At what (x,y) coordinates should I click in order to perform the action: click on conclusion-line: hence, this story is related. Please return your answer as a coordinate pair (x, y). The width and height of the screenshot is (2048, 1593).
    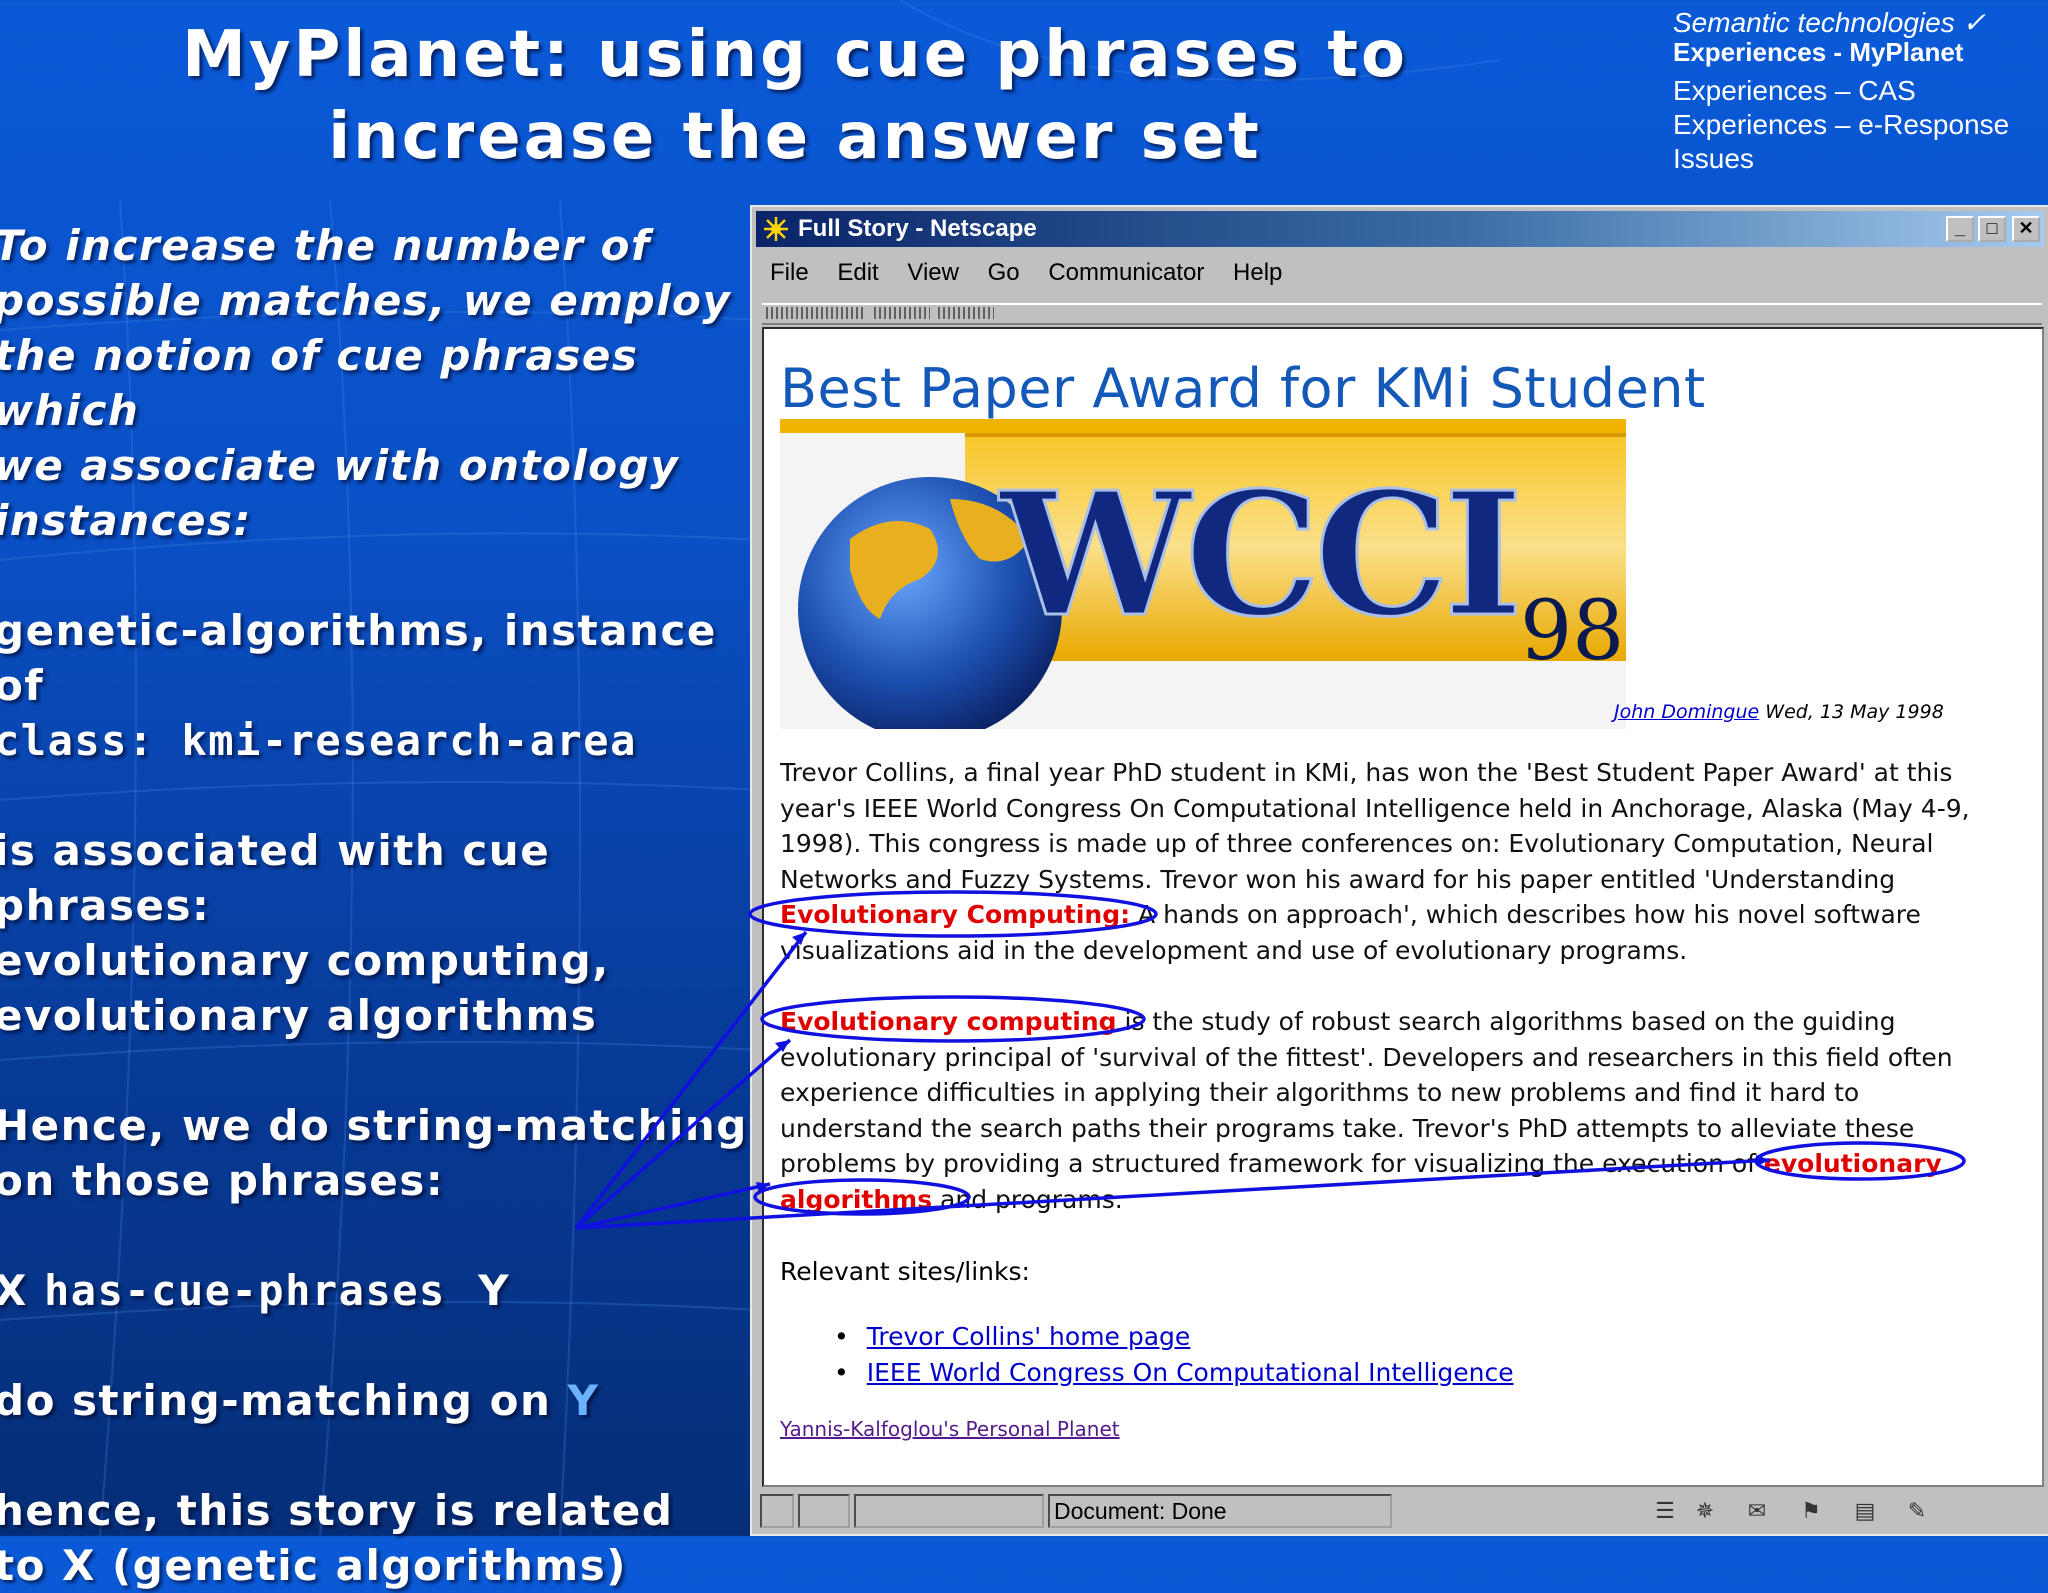
    Looking at the image, I should click on (337, 1510).